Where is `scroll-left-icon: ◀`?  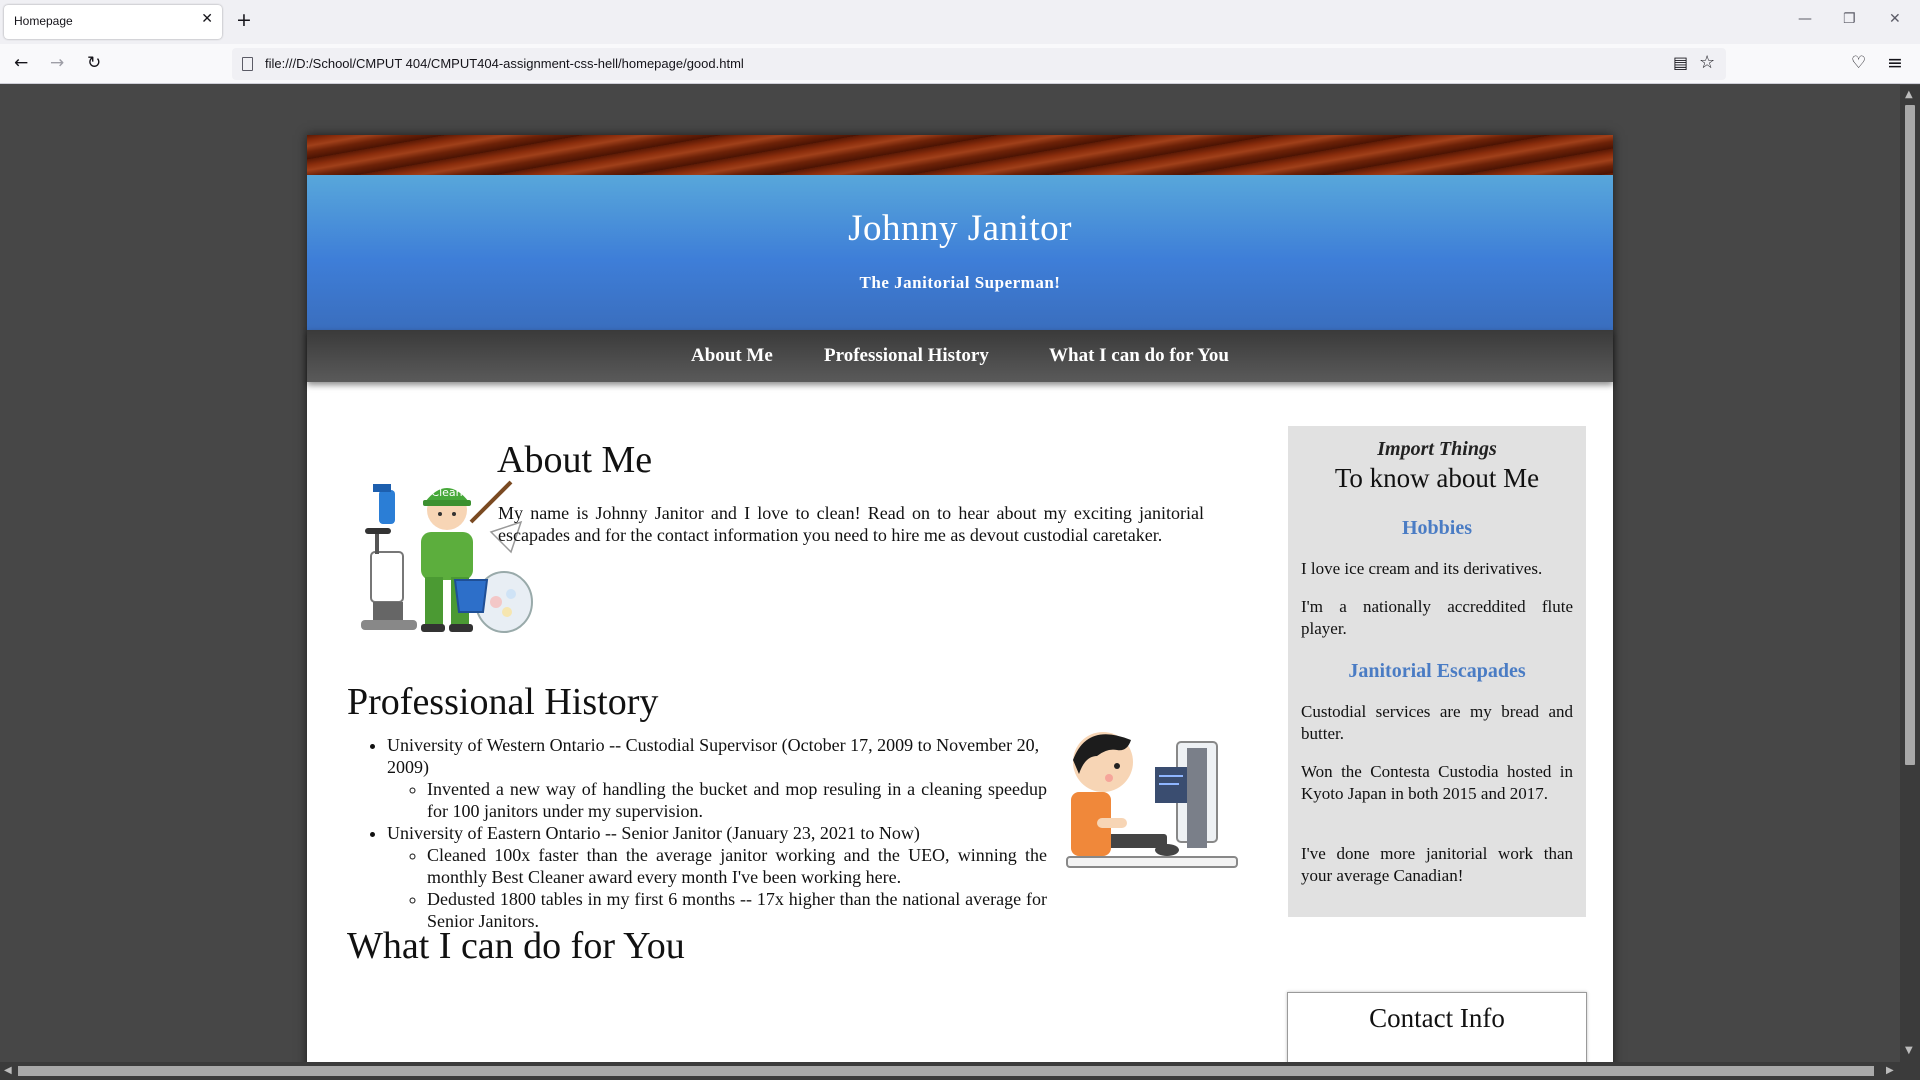 scroll-left-icon: ◀ is located at coordinates (8, 1070).